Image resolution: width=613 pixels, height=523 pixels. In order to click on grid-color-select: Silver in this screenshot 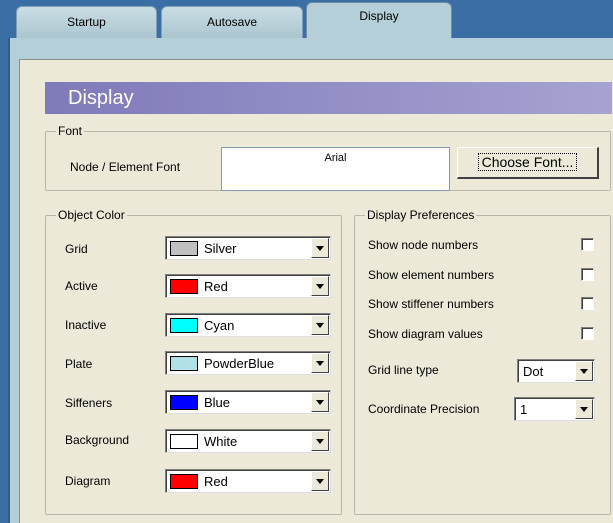, I will do `click(248, 248)`.